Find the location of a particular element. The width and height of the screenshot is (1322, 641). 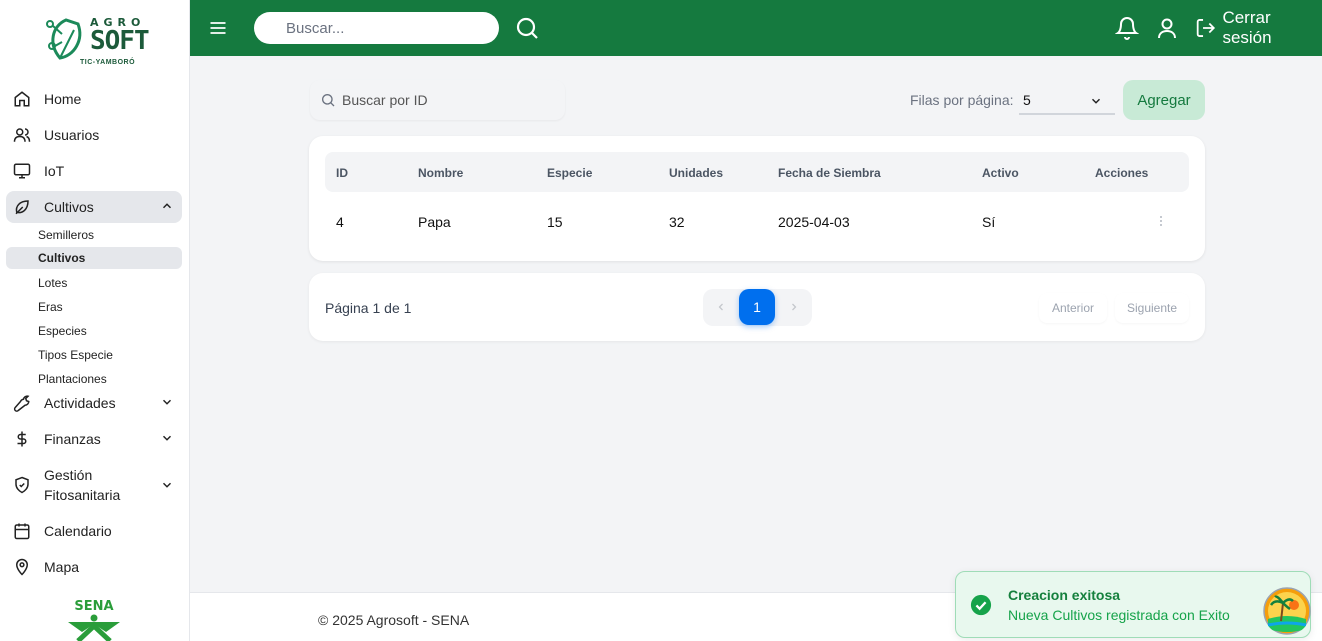

assistant-avatar is located at coordinates (1287, 611).